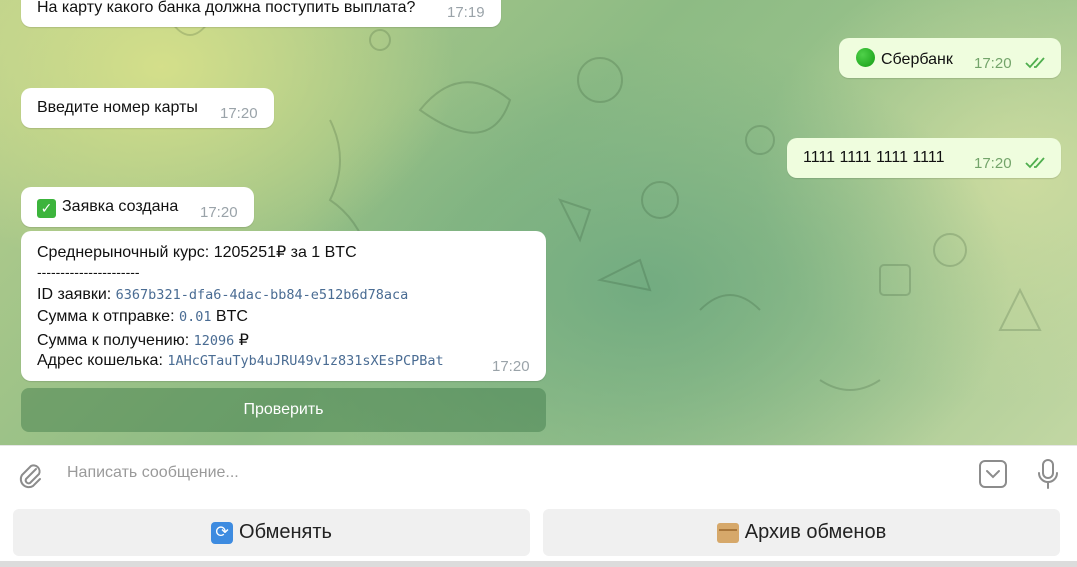 This screenshot has width=1077, height=567. I want to click on message-order-created: ✓ Заявка создана 17:20, so click(137, 207).